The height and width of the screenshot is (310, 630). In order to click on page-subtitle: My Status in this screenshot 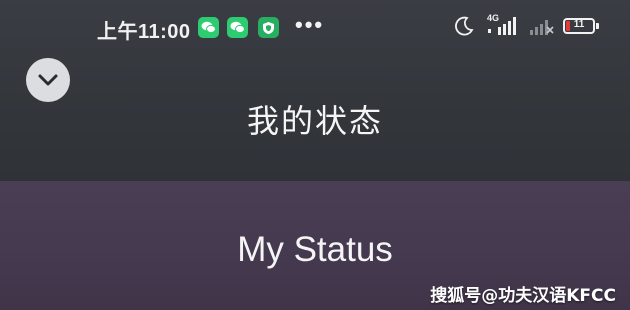, I will do `click(315, 249)`.